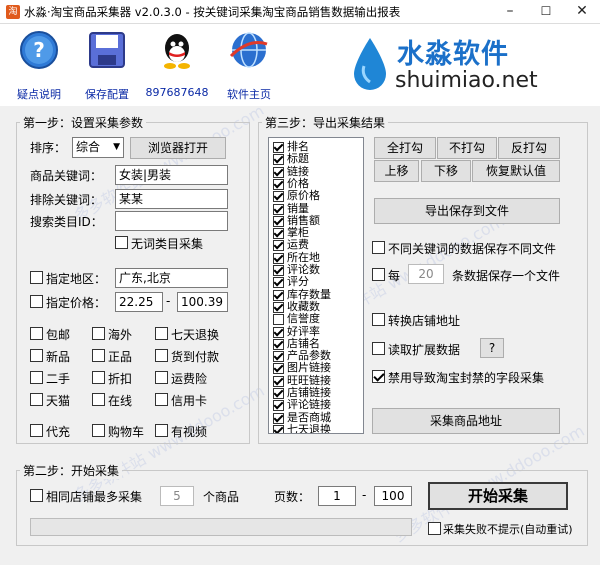 The image size is (600, 565). Describe the element at coordinates (36, 277) in the screenshot. I see `region-checkbox` at that location.